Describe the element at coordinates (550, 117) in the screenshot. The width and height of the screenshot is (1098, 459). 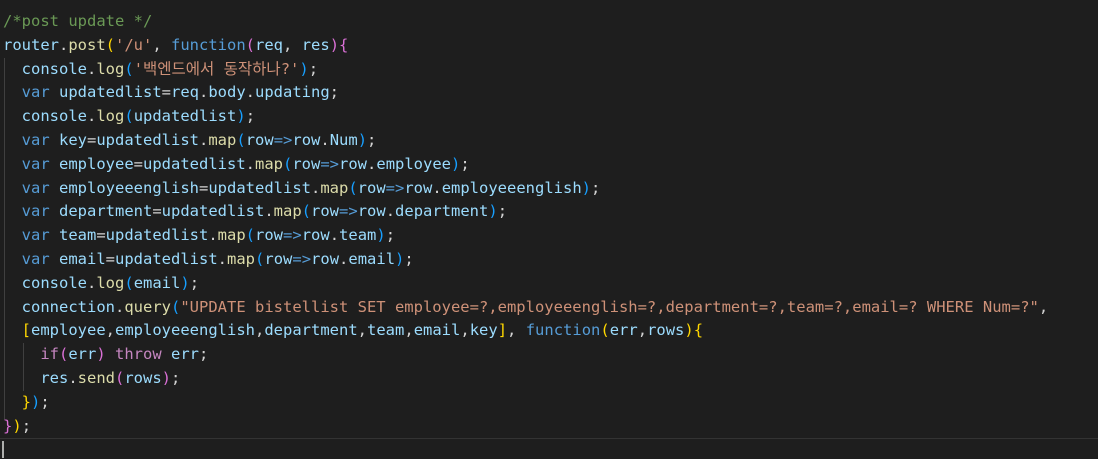
I see `code-line: console.log(updatedlist);` at that location.